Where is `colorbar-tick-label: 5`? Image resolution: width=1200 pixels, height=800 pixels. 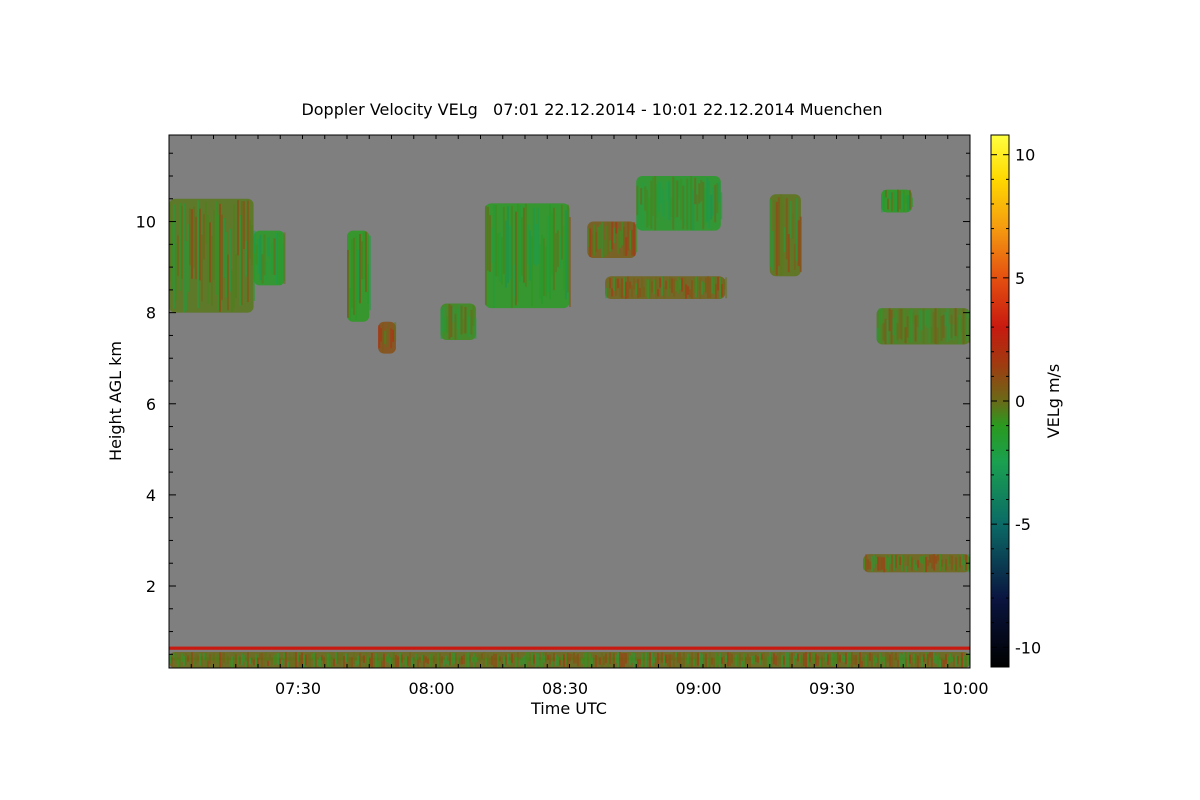 colorbar-tick-label: 5 is located at coordinates (1020, 278).